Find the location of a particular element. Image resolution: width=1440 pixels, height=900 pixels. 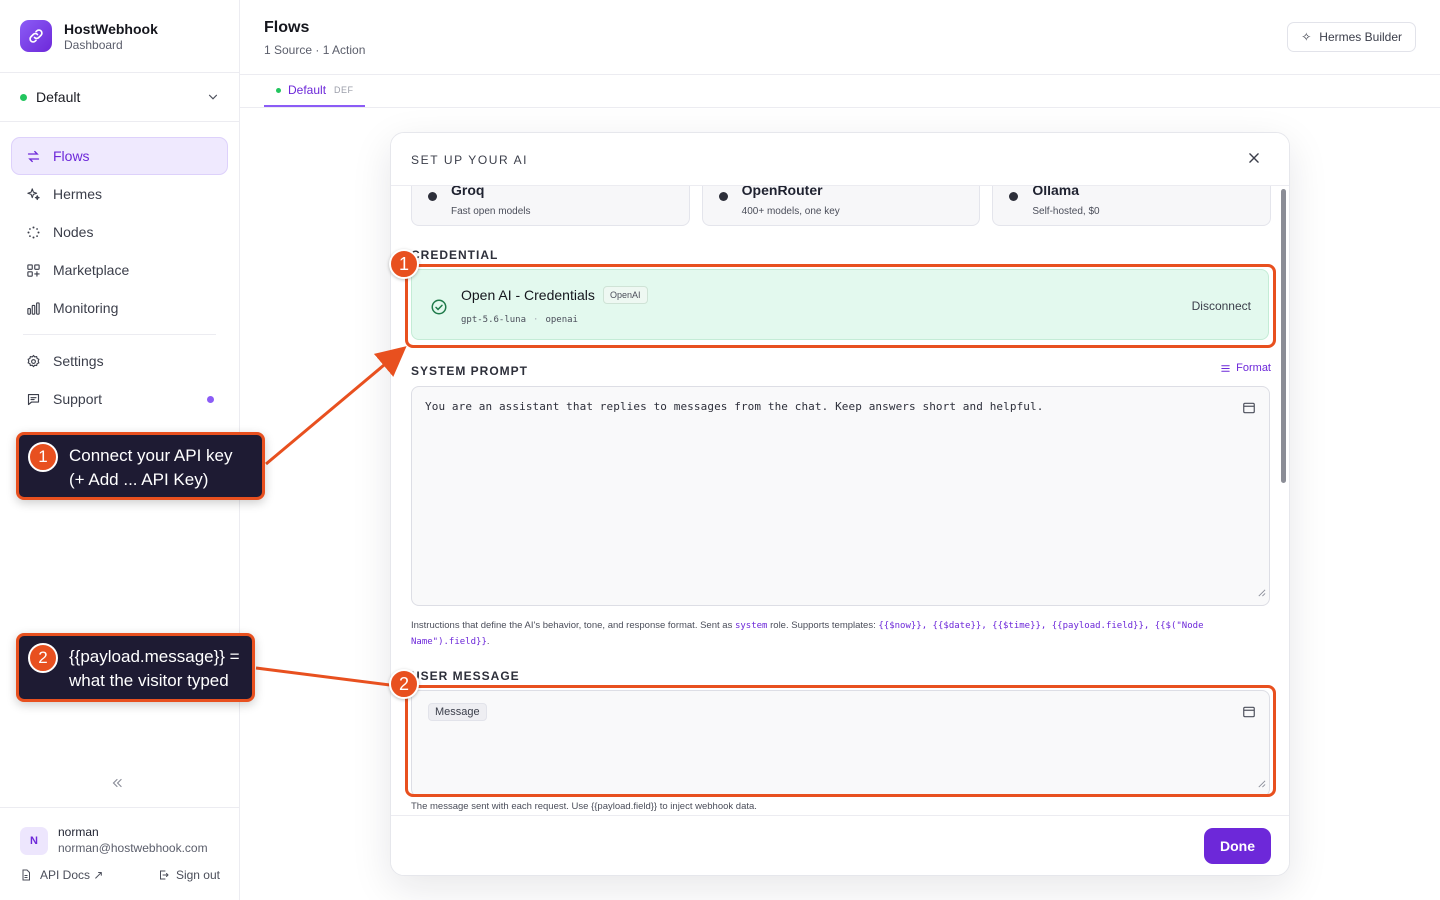

avatar: N is located at coordinates (34, 840).